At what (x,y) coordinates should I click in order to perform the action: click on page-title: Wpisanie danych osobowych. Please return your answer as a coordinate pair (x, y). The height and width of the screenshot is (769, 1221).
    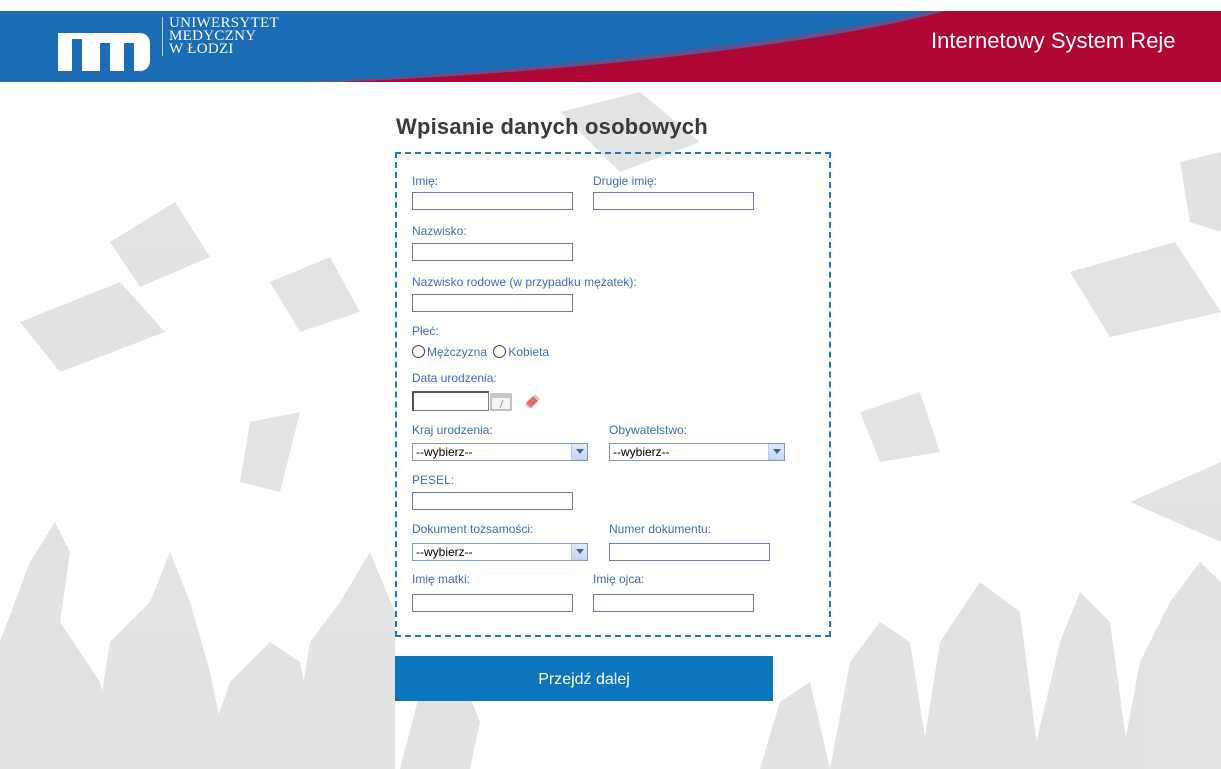
    Looking at the image, I should click on (552, 126).